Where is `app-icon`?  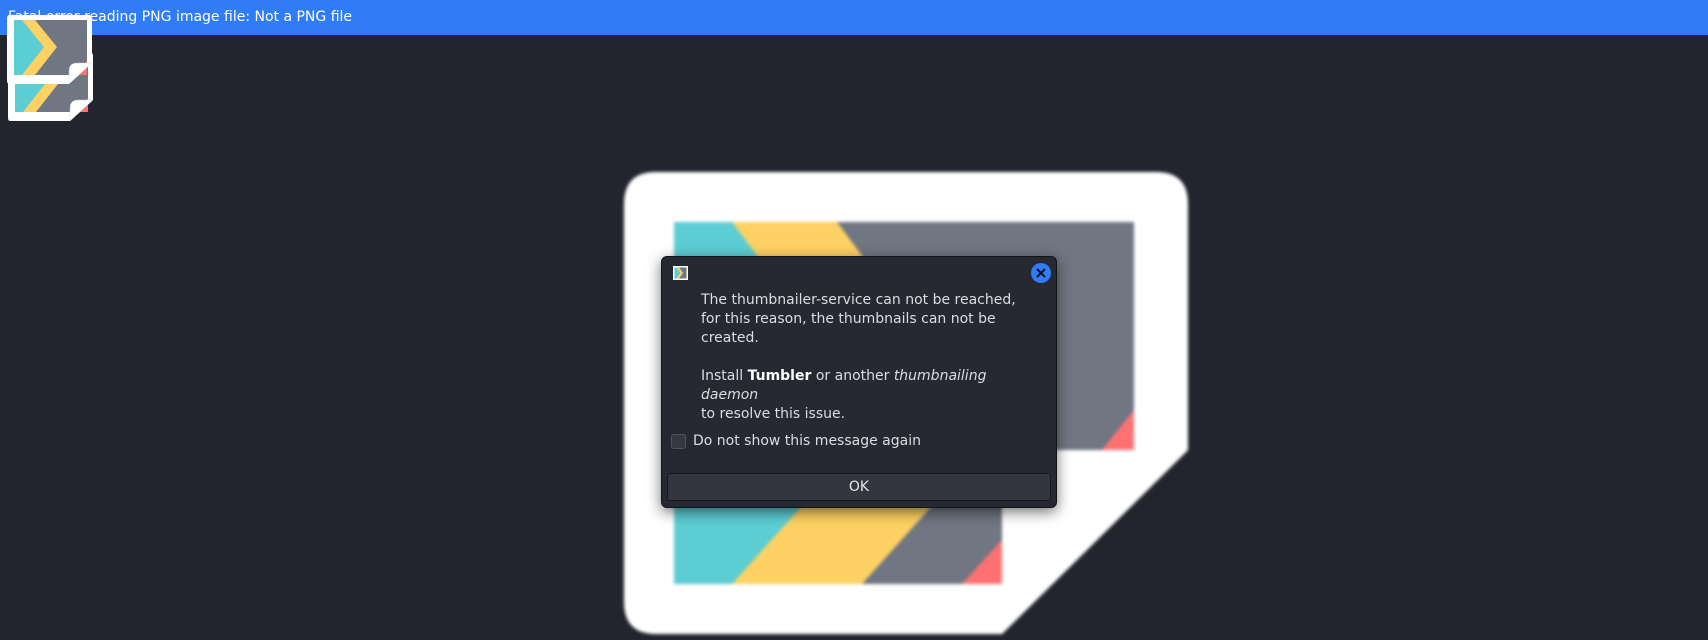
app-icon is located at coordinates (680, 273).